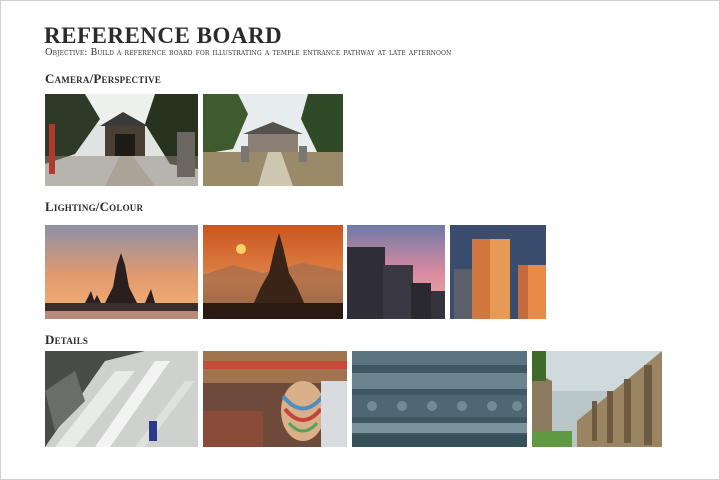 This screenshot has height=480, width=720. Describe the element at coordinates (103, 78) in the screenshot. I see `section-heading-camera-perspective: Camera/Perspective` at that location.